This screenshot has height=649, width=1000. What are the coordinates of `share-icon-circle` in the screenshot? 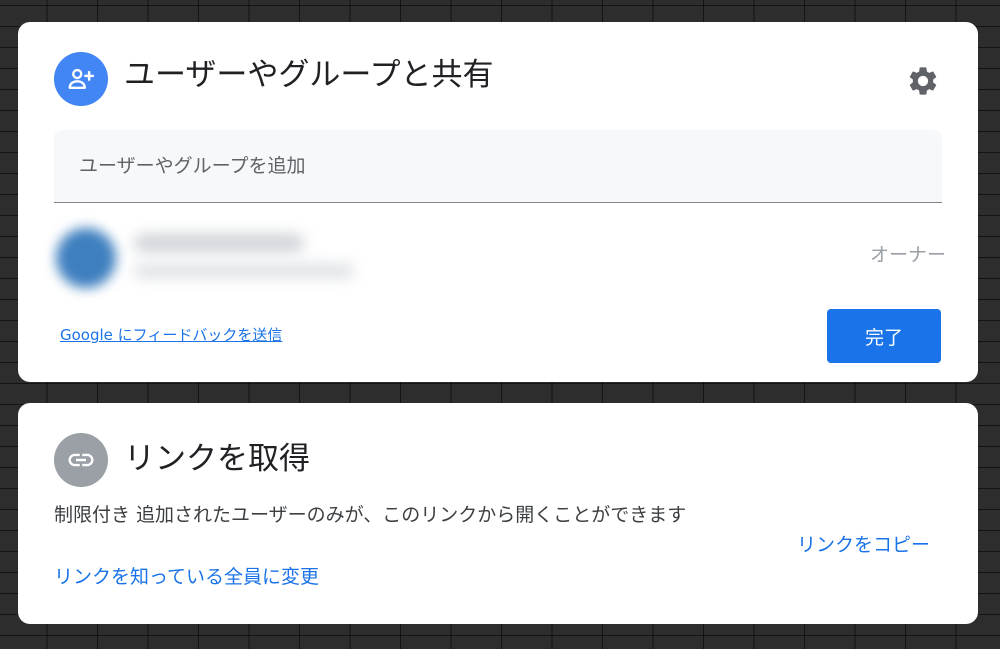 It's located at (81, 79).